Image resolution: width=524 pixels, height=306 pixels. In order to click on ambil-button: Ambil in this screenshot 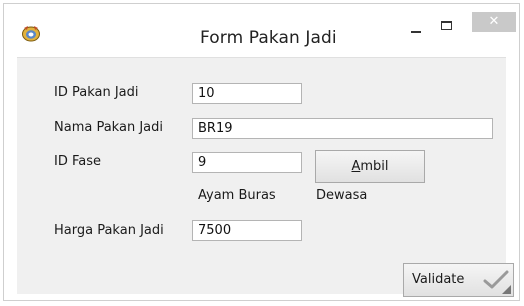, I will do `click(370, 166)`.